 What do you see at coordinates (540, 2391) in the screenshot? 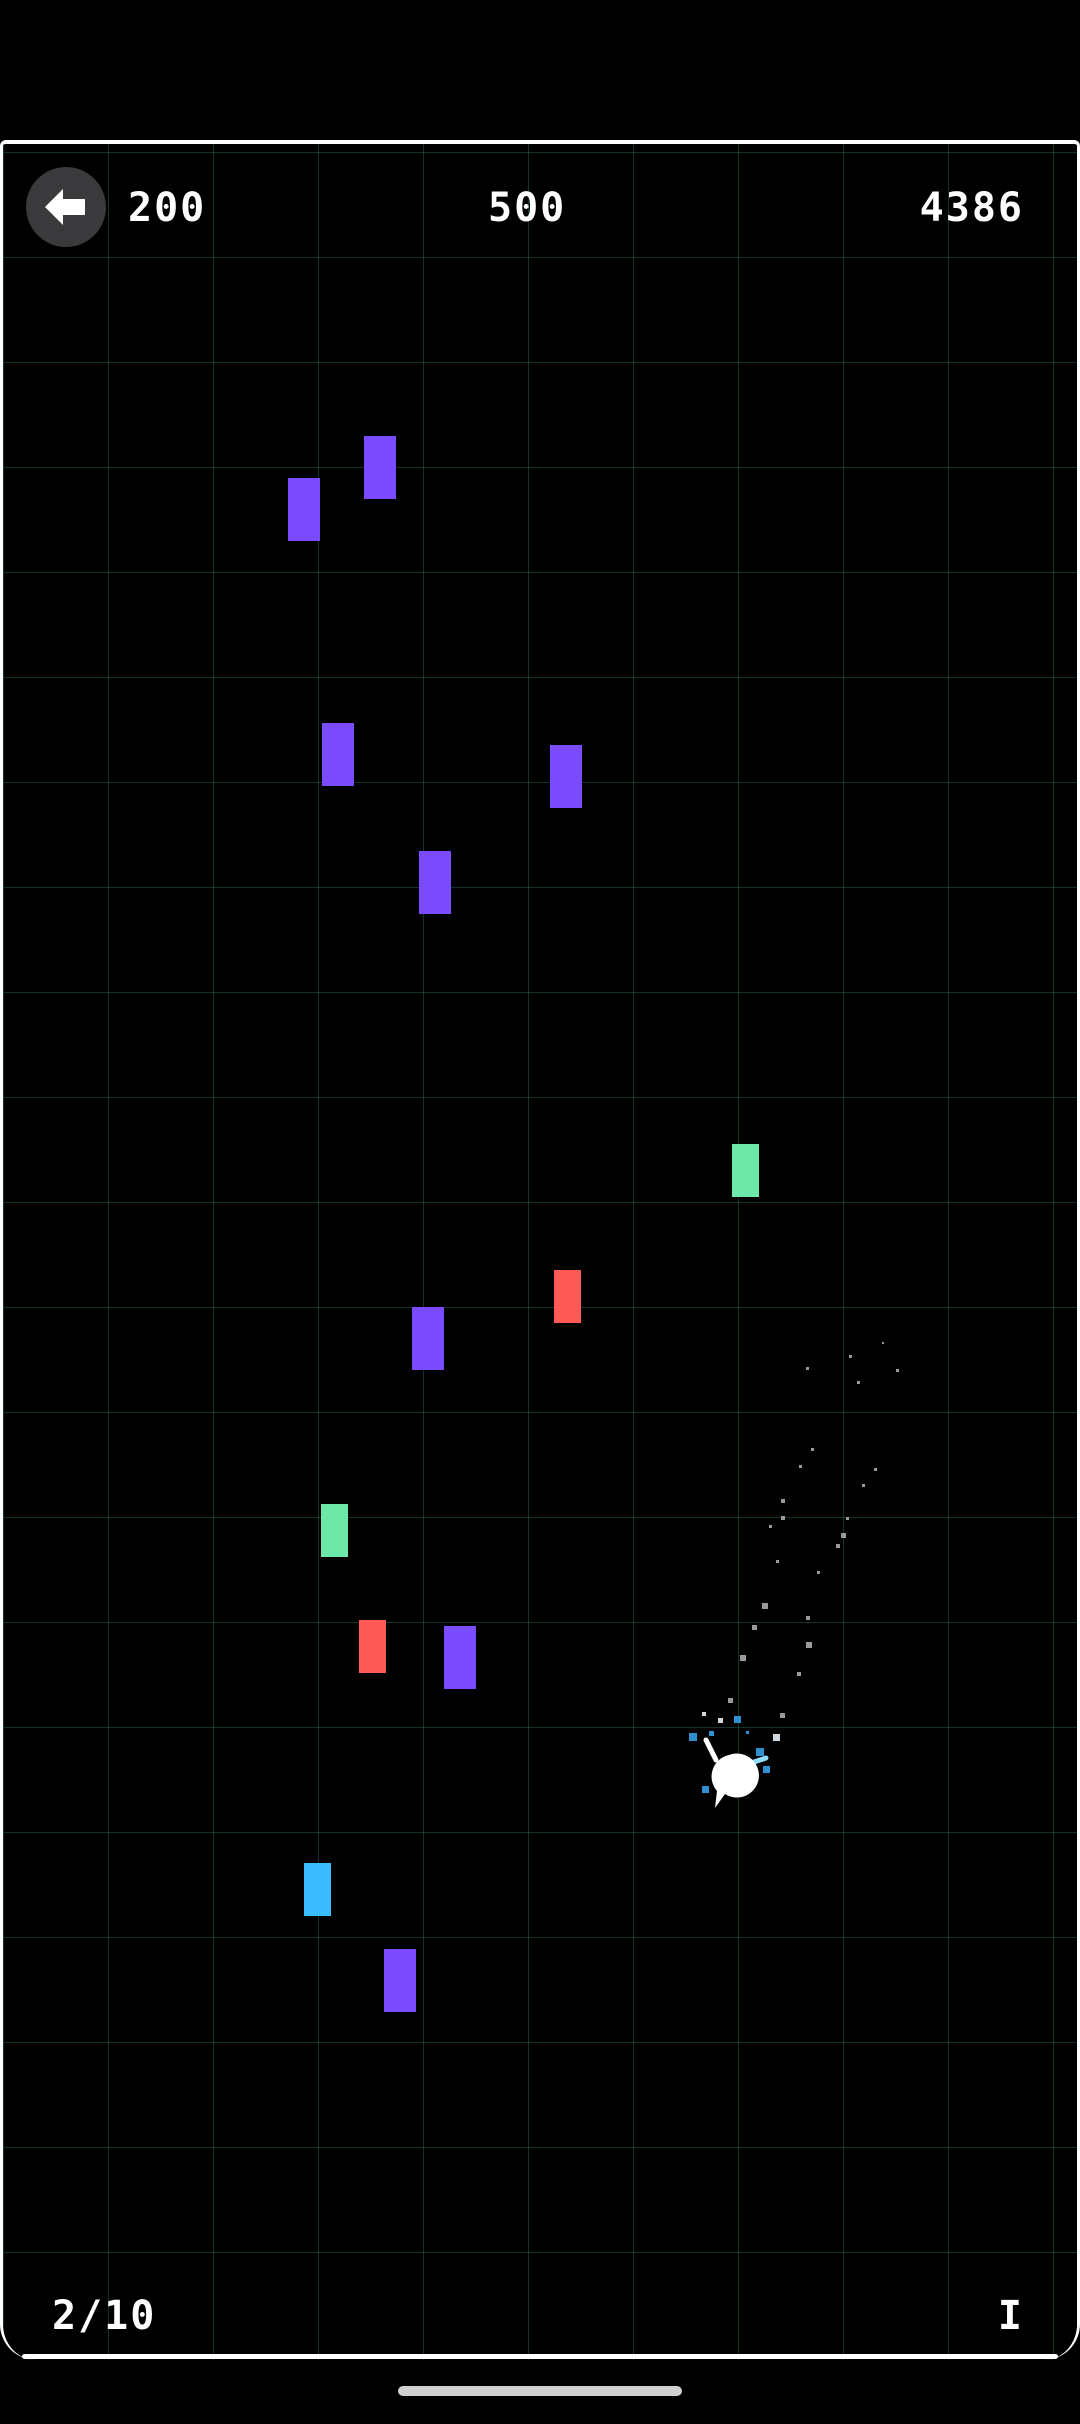
I see `home-indicator` at bounding box center [540, 2391].